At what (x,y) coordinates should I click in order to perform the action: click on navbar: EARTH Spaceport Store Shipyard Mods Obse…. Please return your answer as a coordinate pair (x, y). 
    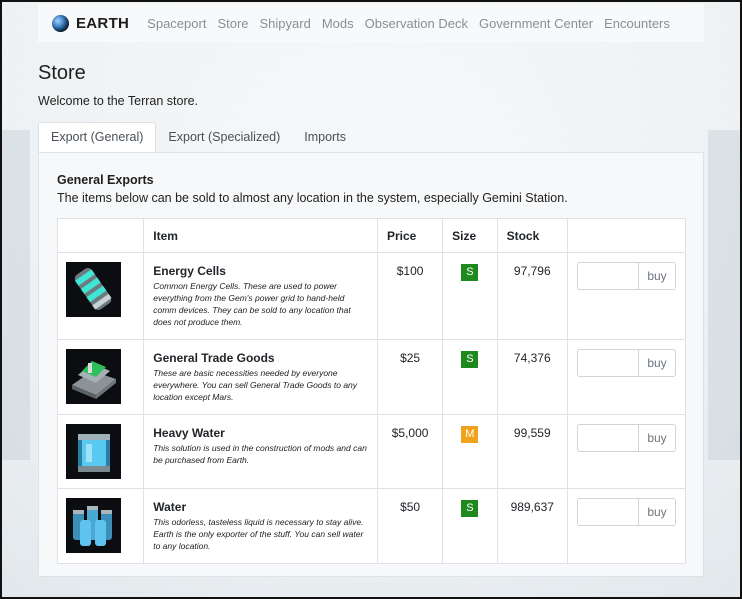
    Looking at the image, I should click on (371, 23).